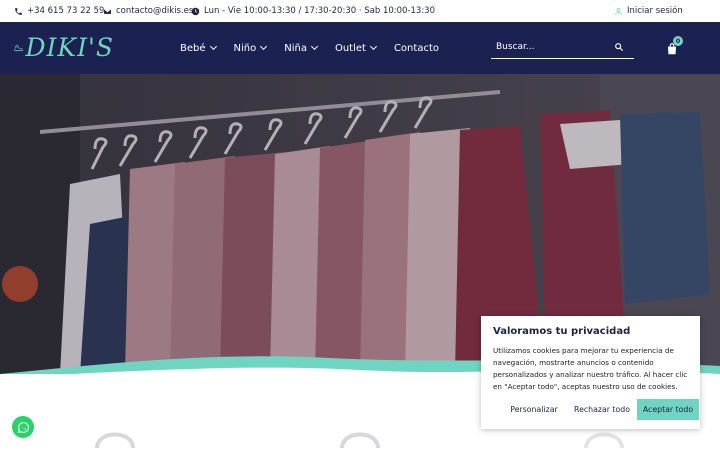  I want to click on cart-button: 0, so click(673, 46).